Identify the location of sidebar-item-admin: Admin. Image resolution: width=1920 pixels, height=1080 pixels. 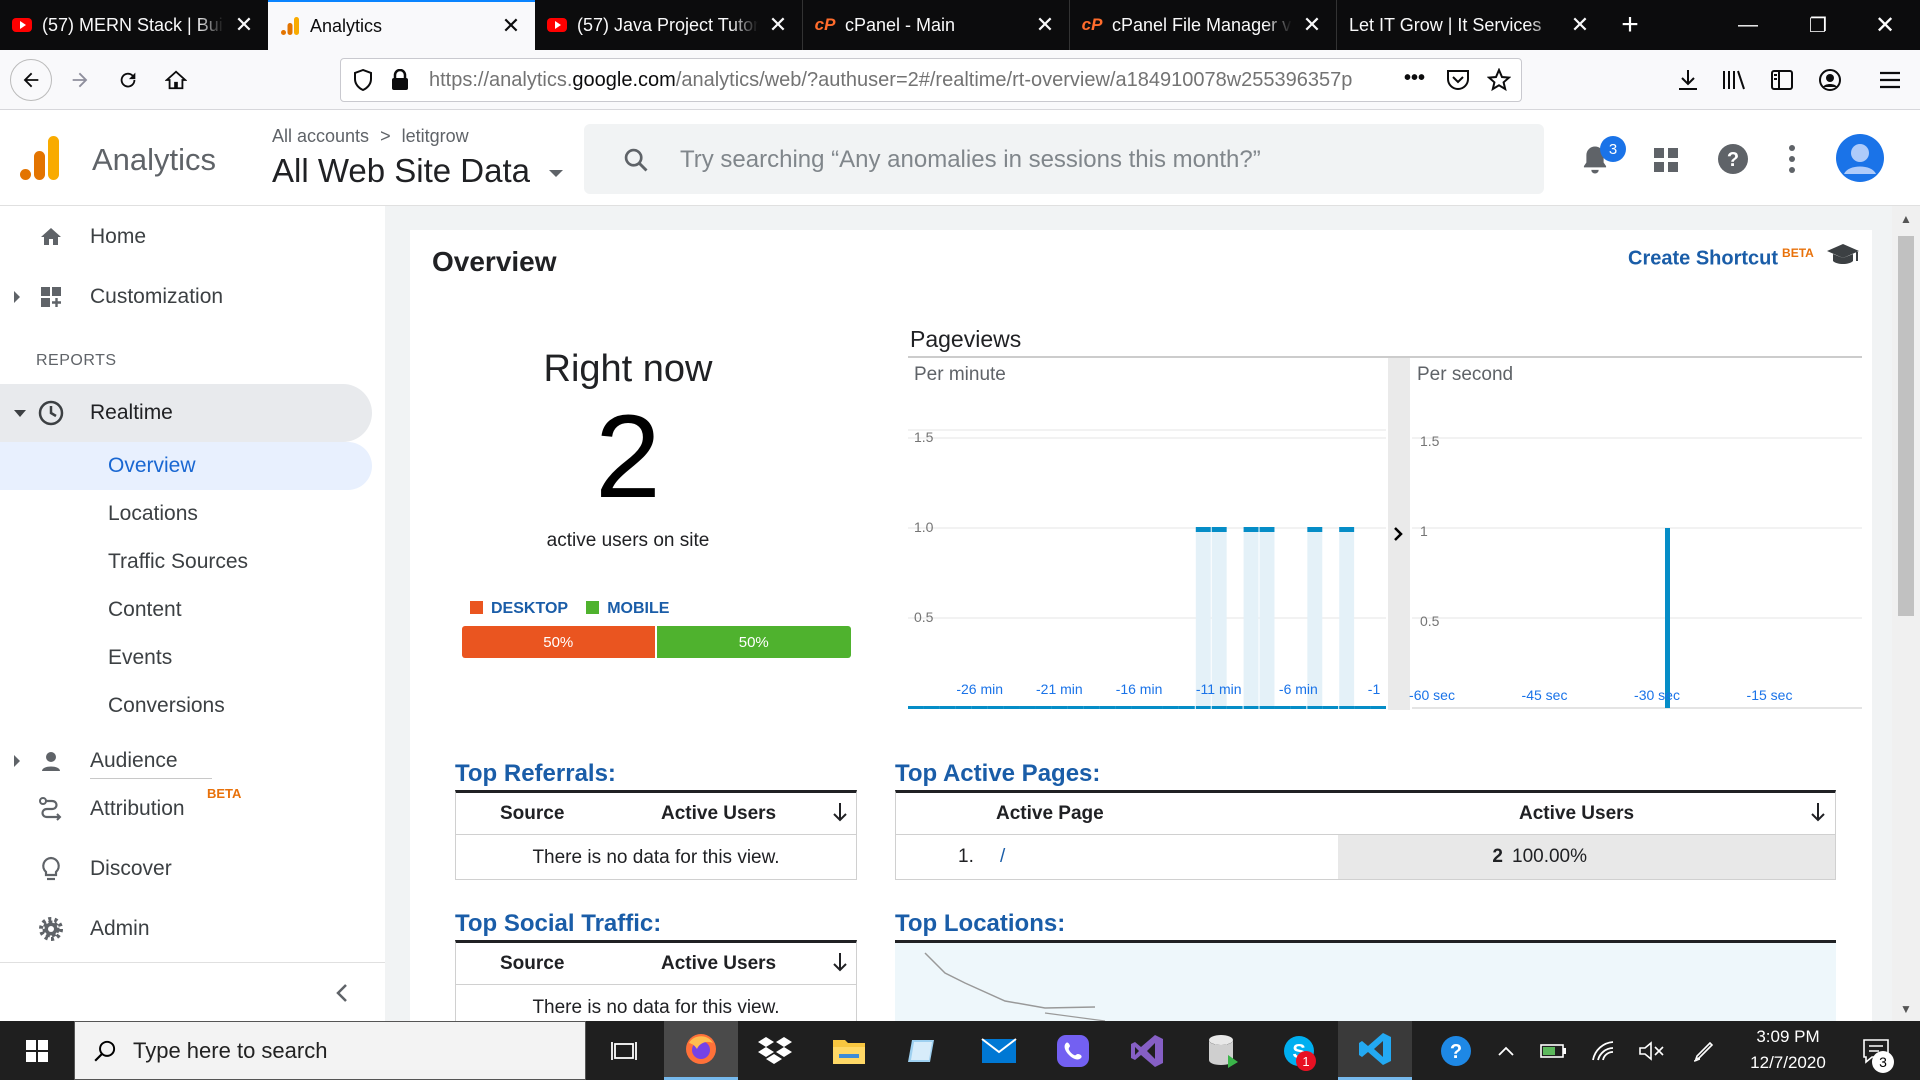
(186, 929).